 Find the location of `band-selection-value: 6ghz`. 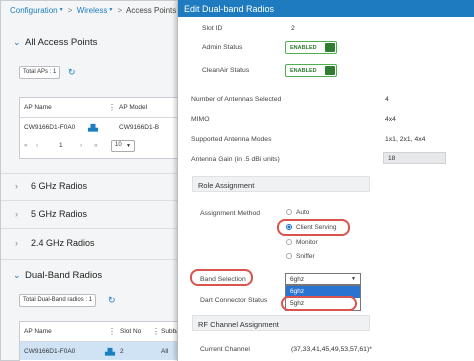

band-selection-value: 6ghz is located at coordinates (297, 279).